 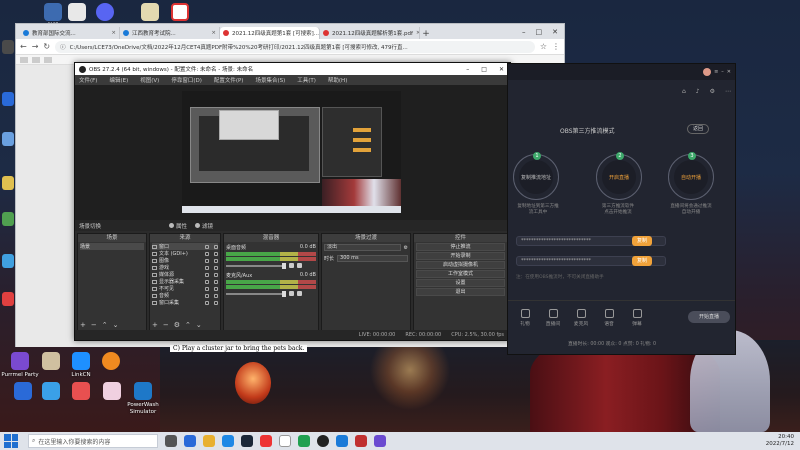 I want to click on scene-item: 场景, so click(x=112, y=246).